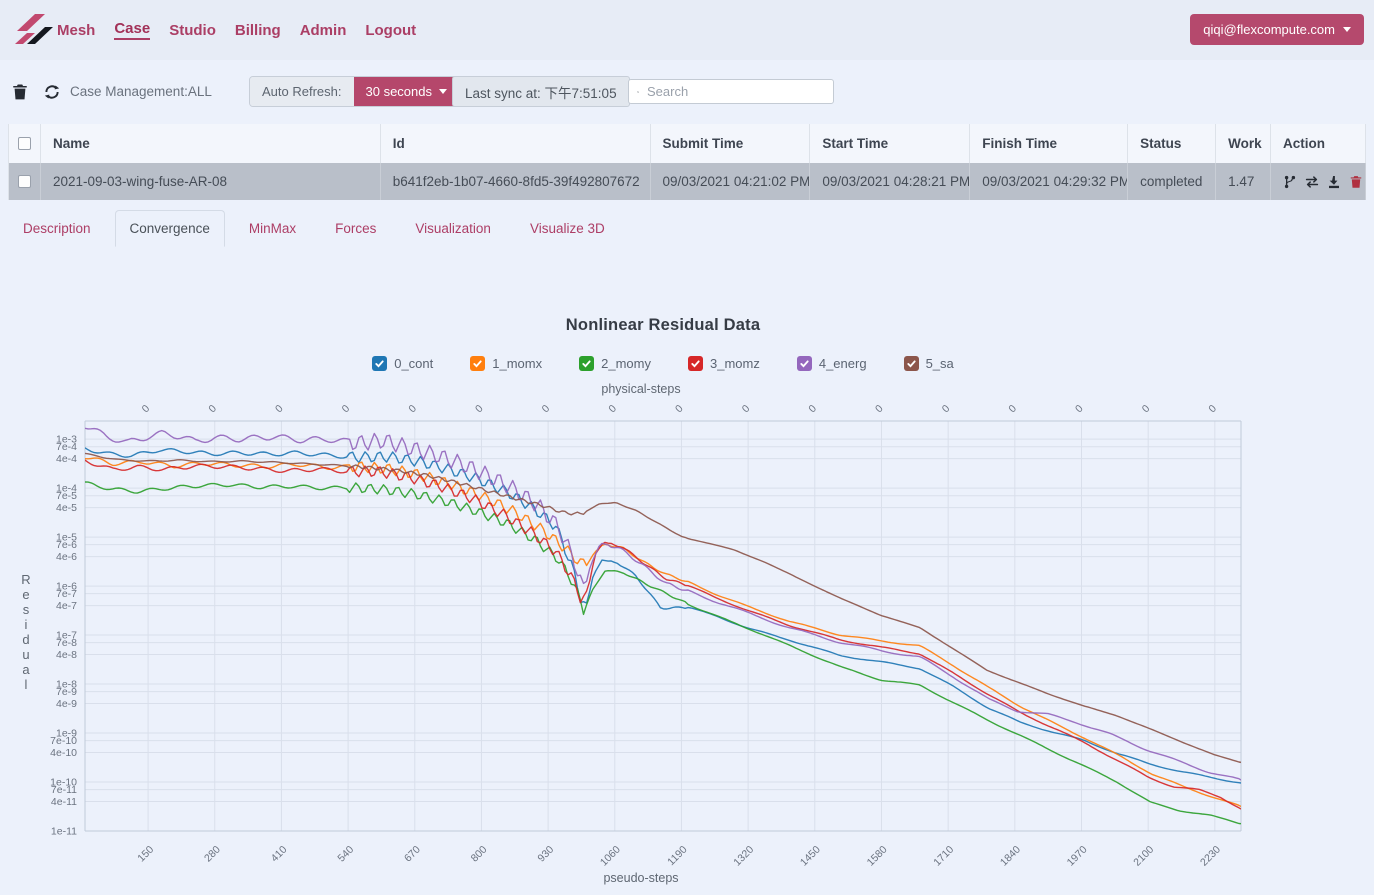  I want to click on legend-item-1_momx: 1_momx, so click(506, 363).